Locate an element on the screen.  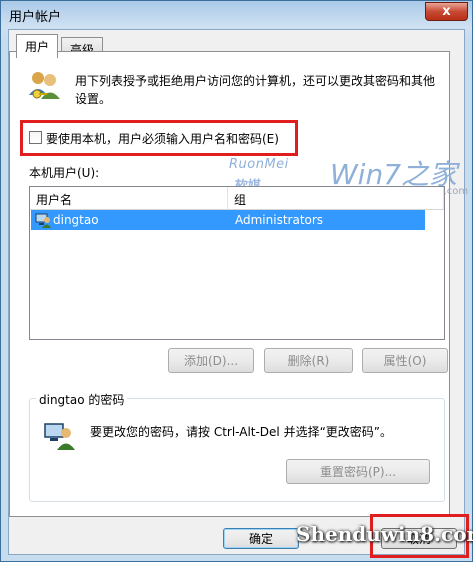
close-button: x is located at coordinates (446, 11).